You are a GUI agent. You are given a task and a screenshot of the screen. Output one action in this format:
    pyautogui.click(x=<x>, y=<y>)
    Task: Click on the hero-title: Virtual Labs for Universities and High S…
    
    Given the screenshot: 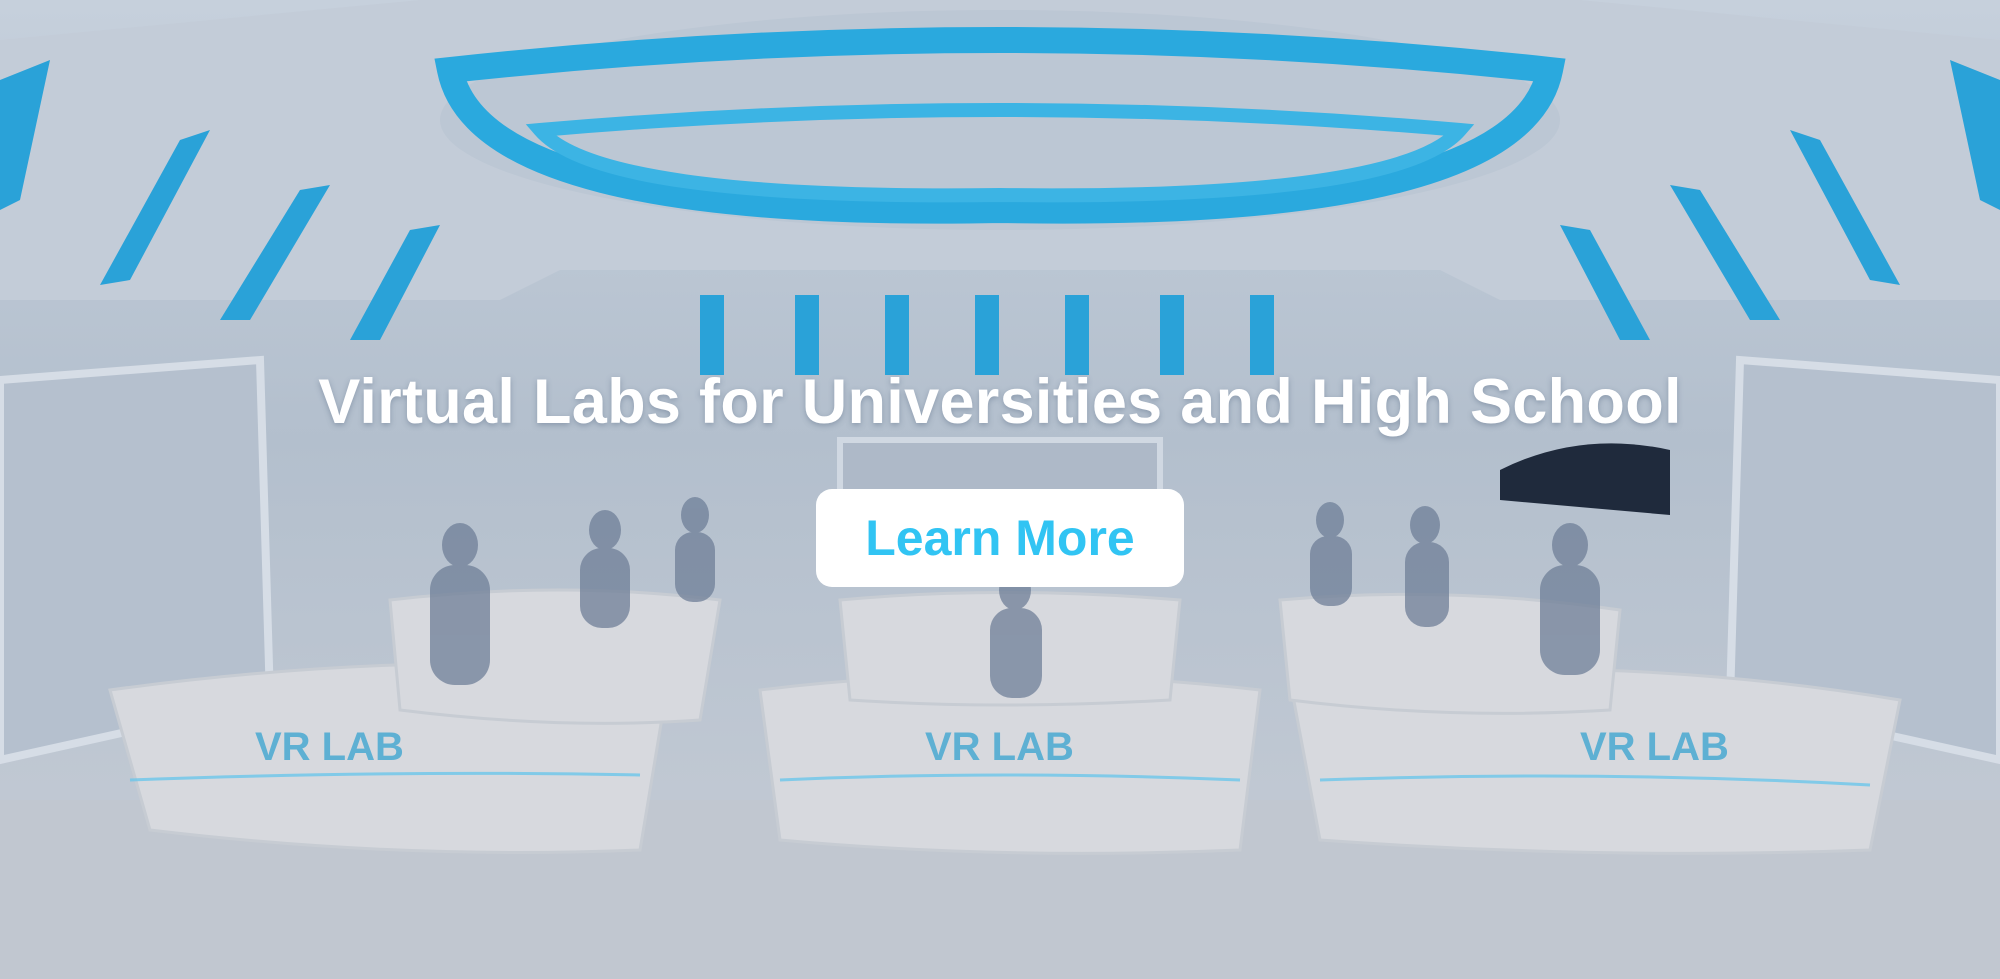 What is the action you would take?
    pyautogui.click(x=1000, y=402)
    